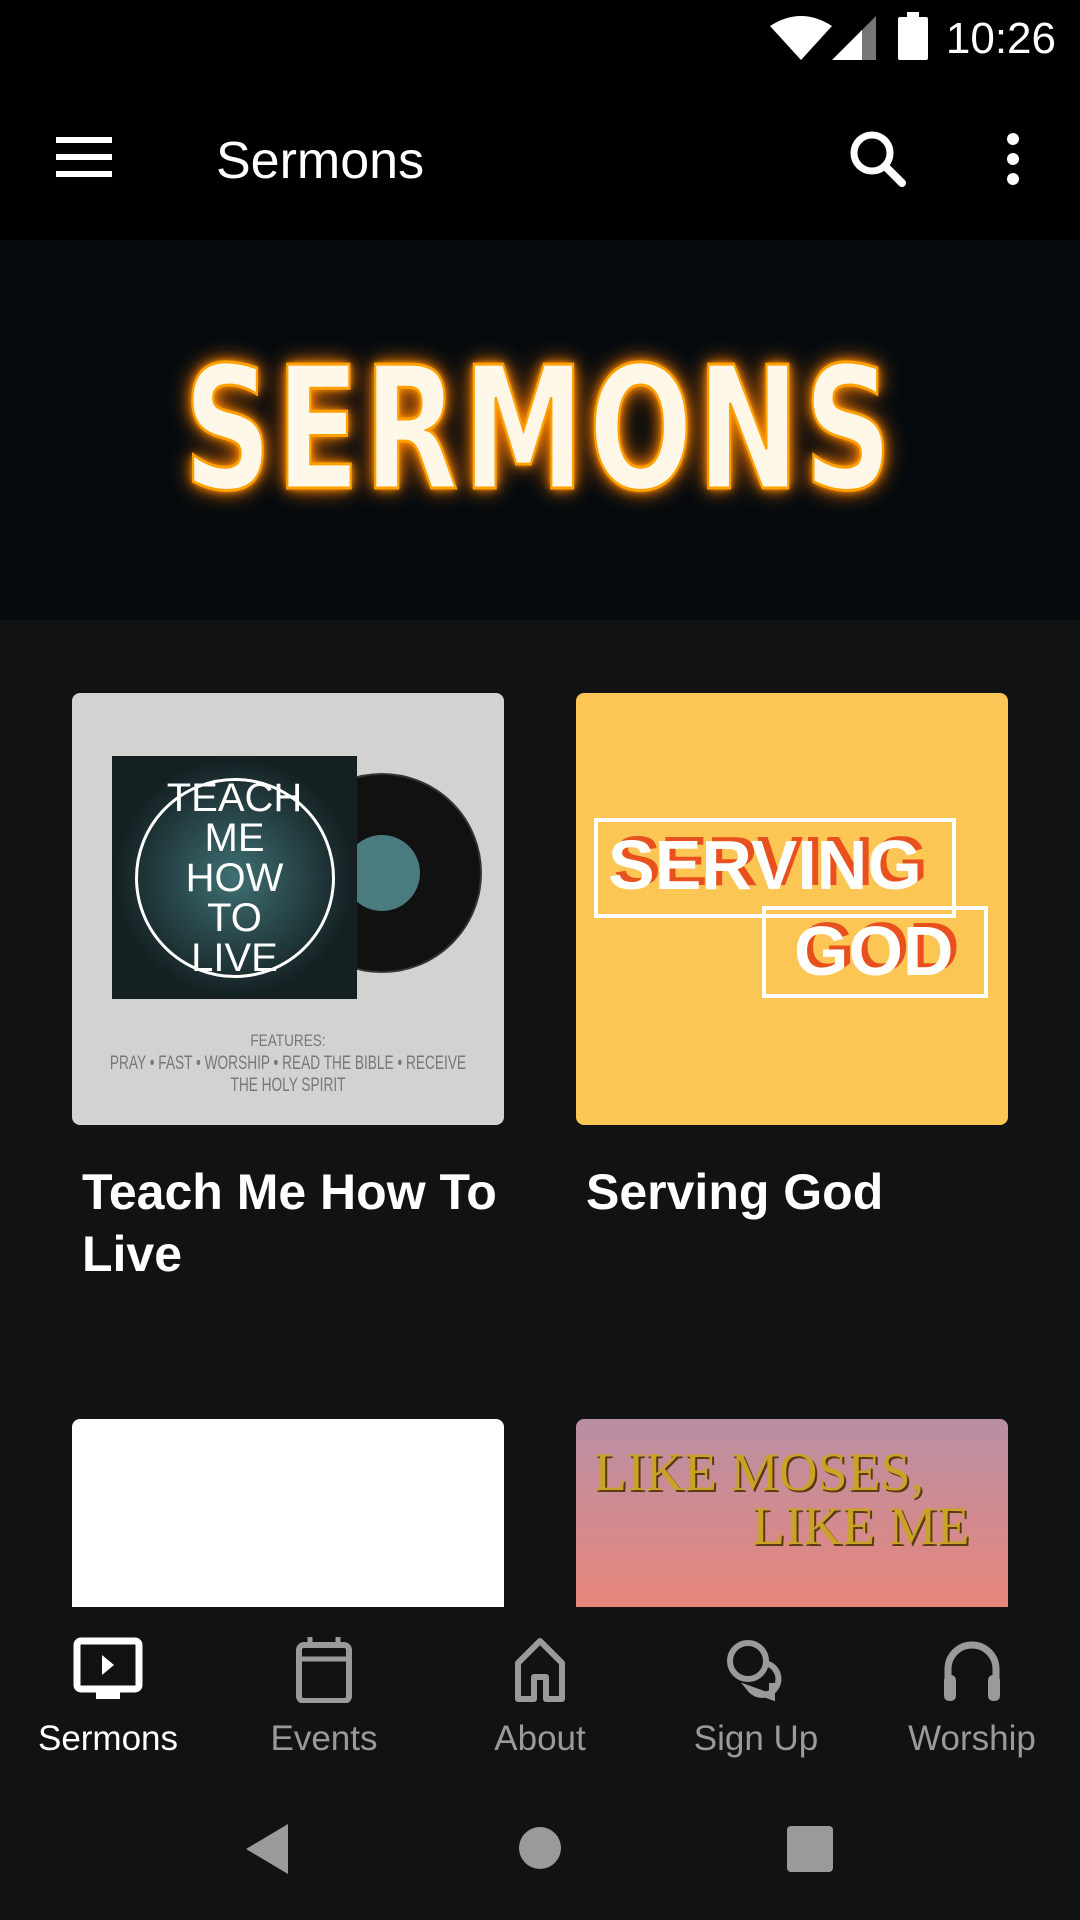  Describe the element at coordinates (324, 1670) in the screenshot. I see `calendar-icon` at that location.